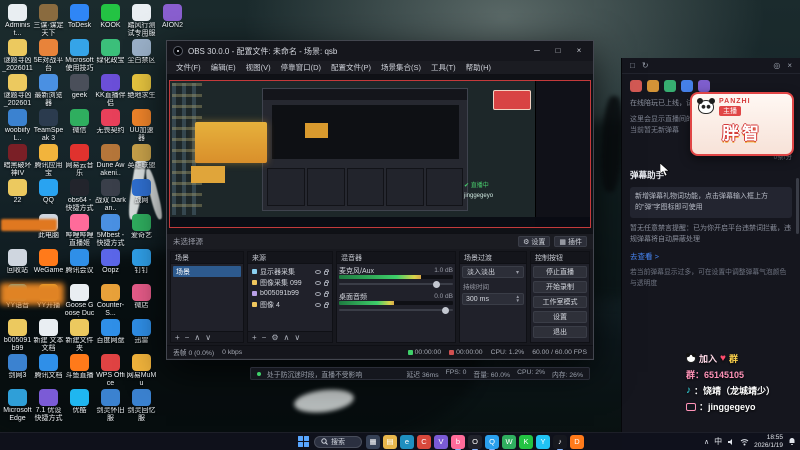  Describe the element at coordinates (297, 337) in the screenshot. I see `sources-footer-icon: ∨` at that location.